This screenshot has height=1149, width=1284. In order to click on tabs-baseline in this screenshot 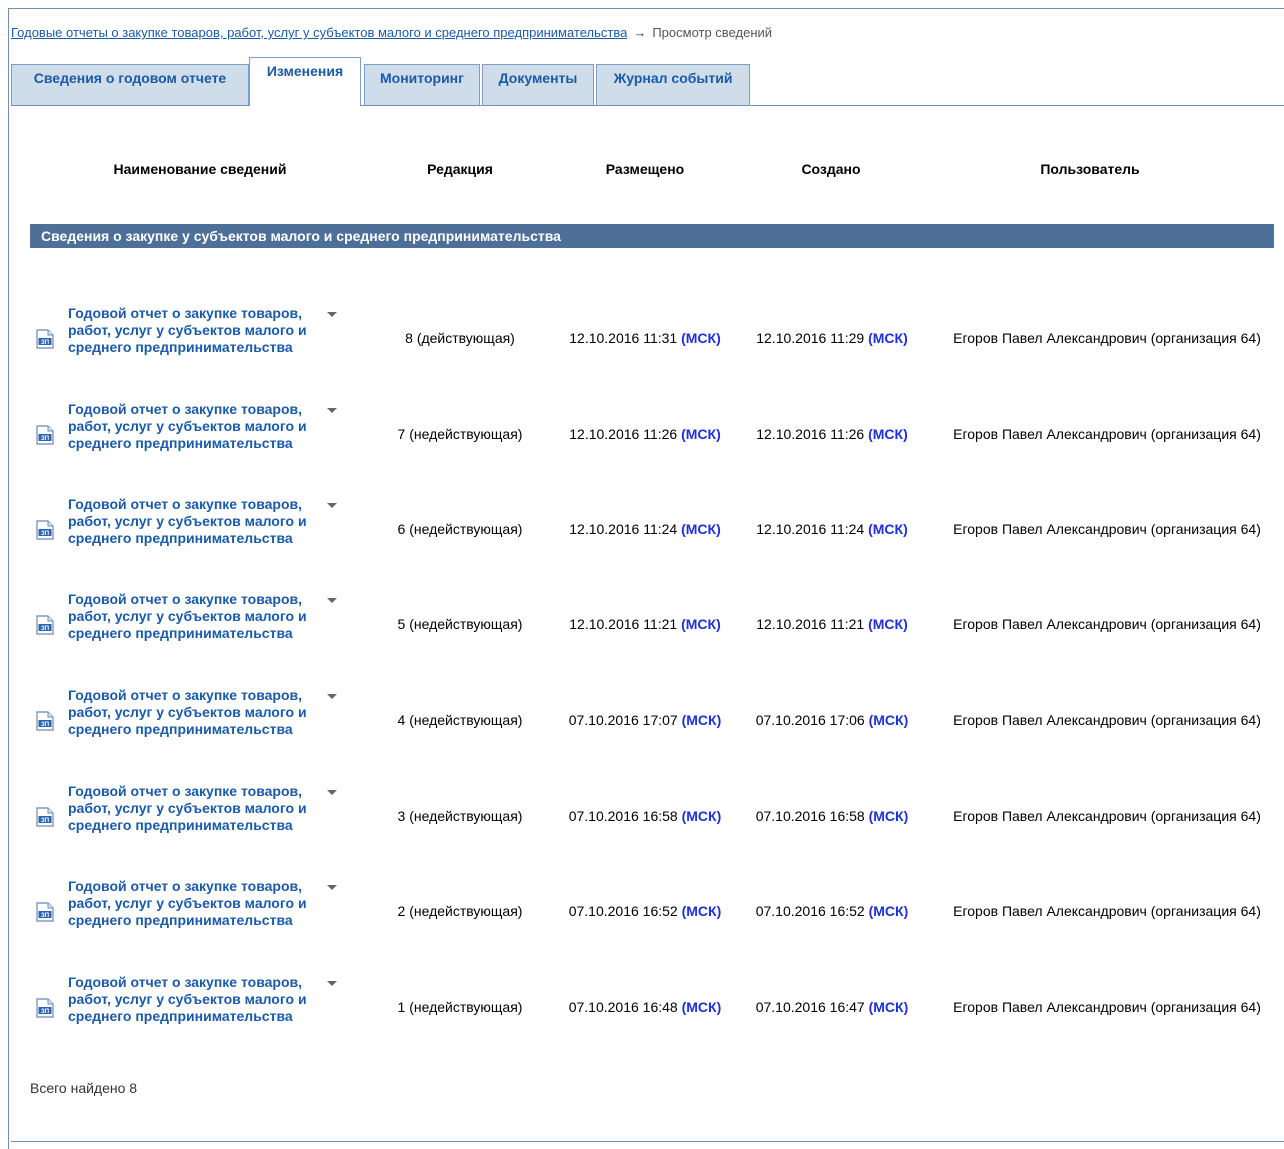, I will do `click(1017, 105)`.